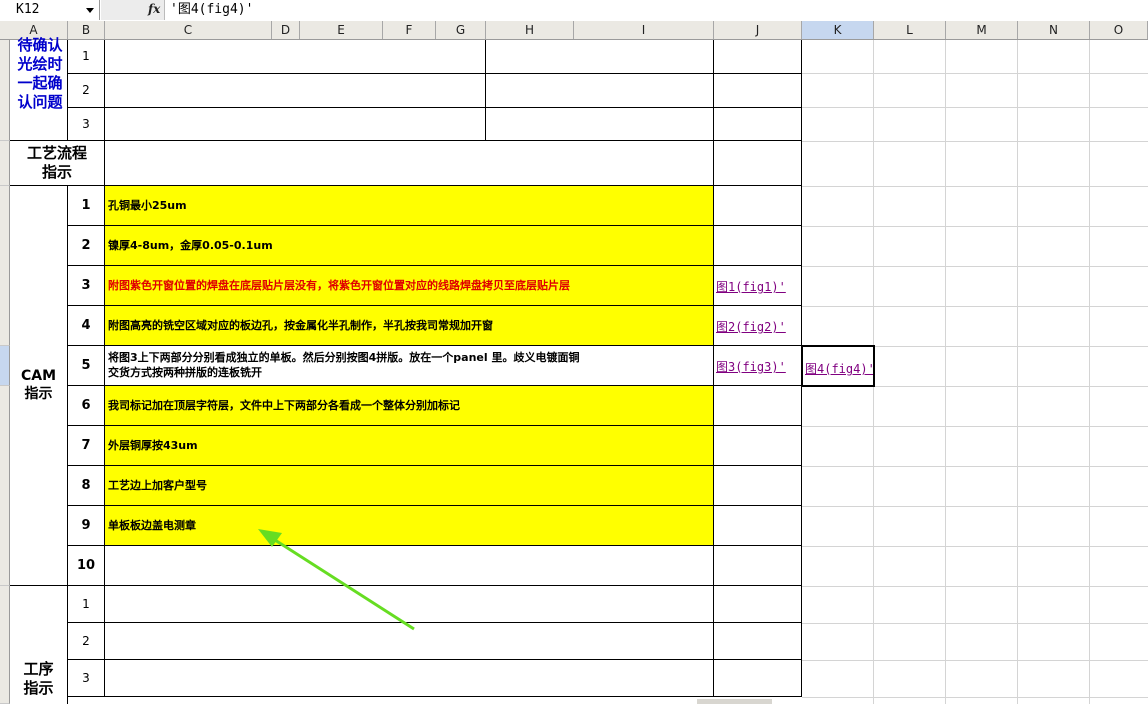 Image resolution: width=1148 pixels, height=704 pixels. Describe the element at coordinates (838, 30) in the screenshot. I see `column-header-k: K` at that location.